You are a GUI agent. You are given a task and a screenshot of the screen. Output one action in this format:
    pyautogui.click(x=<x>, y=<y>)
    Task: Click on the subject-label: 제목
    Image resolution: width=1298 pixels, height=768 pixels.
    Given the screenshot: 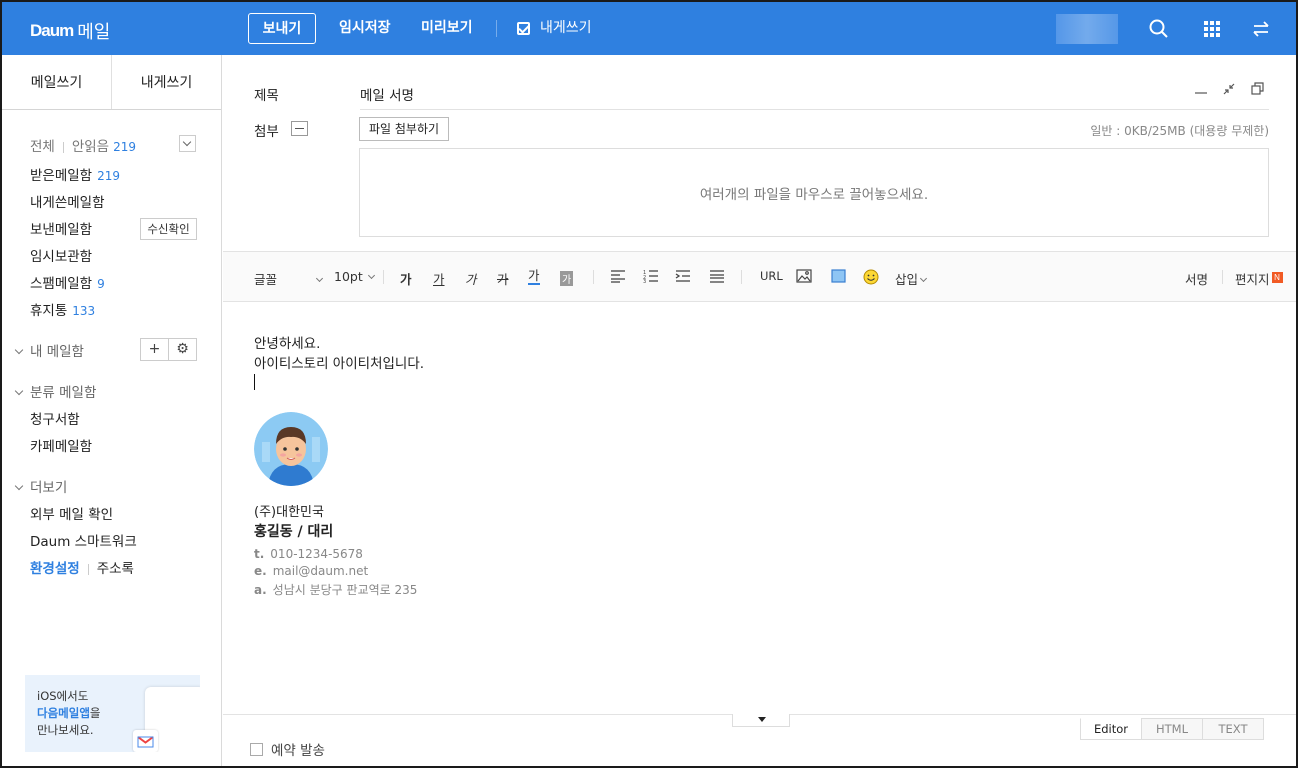 What is the action you would take?
    pyautogui.click(x=266, y=96)
    